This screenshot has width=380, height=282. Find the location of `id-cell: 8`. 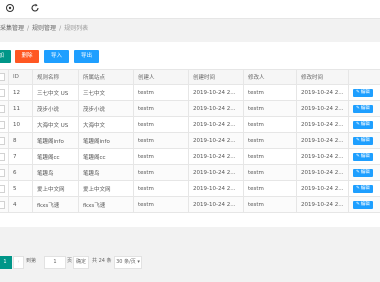

id-cell: 8 is located at coordinates (20, 140).